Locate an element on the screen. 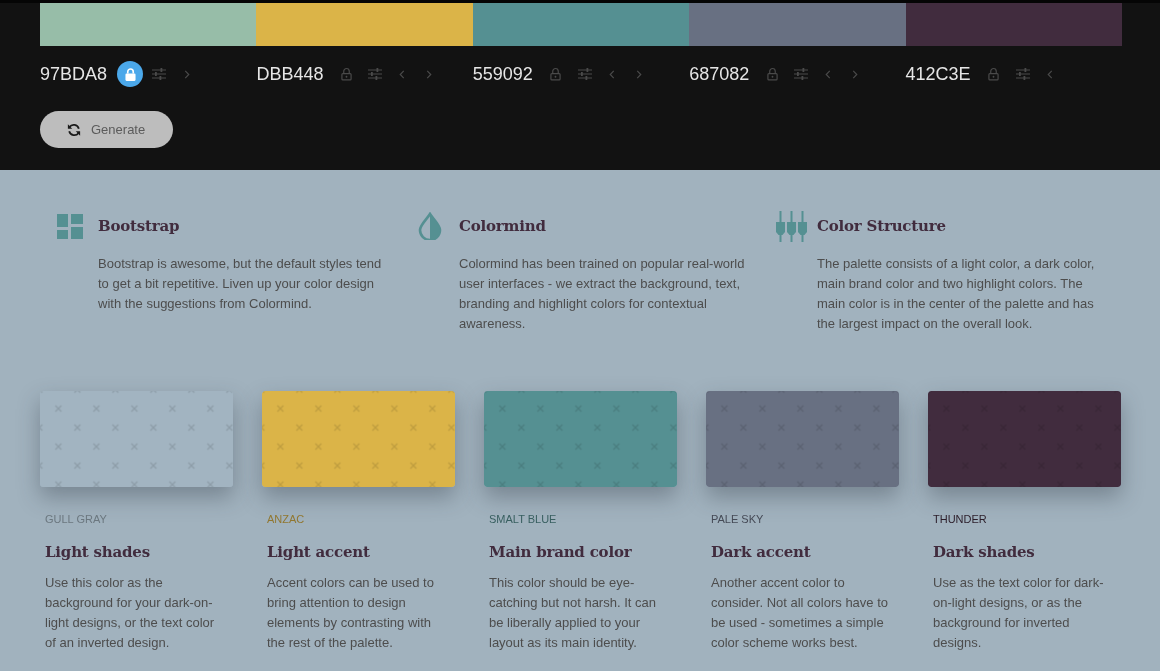 Image resolution: width=1160 pixels, height=671 pixels. feature-description: The palette consists of a light color, a dark color, main brand color and two highlight colors. The main color is in the center of the palette and has the largest impact on the overall look. is located at coordinates (956, 294).